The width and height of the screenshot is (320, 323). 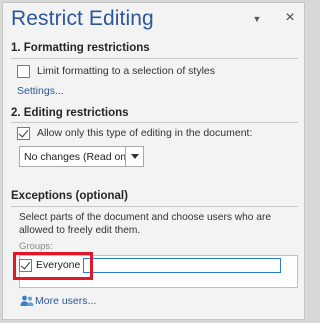 What do you see at coordinates (23, 133) in the screenshot?
I see `allow-editing-type-checkbox` at bounding box center [23, 133].